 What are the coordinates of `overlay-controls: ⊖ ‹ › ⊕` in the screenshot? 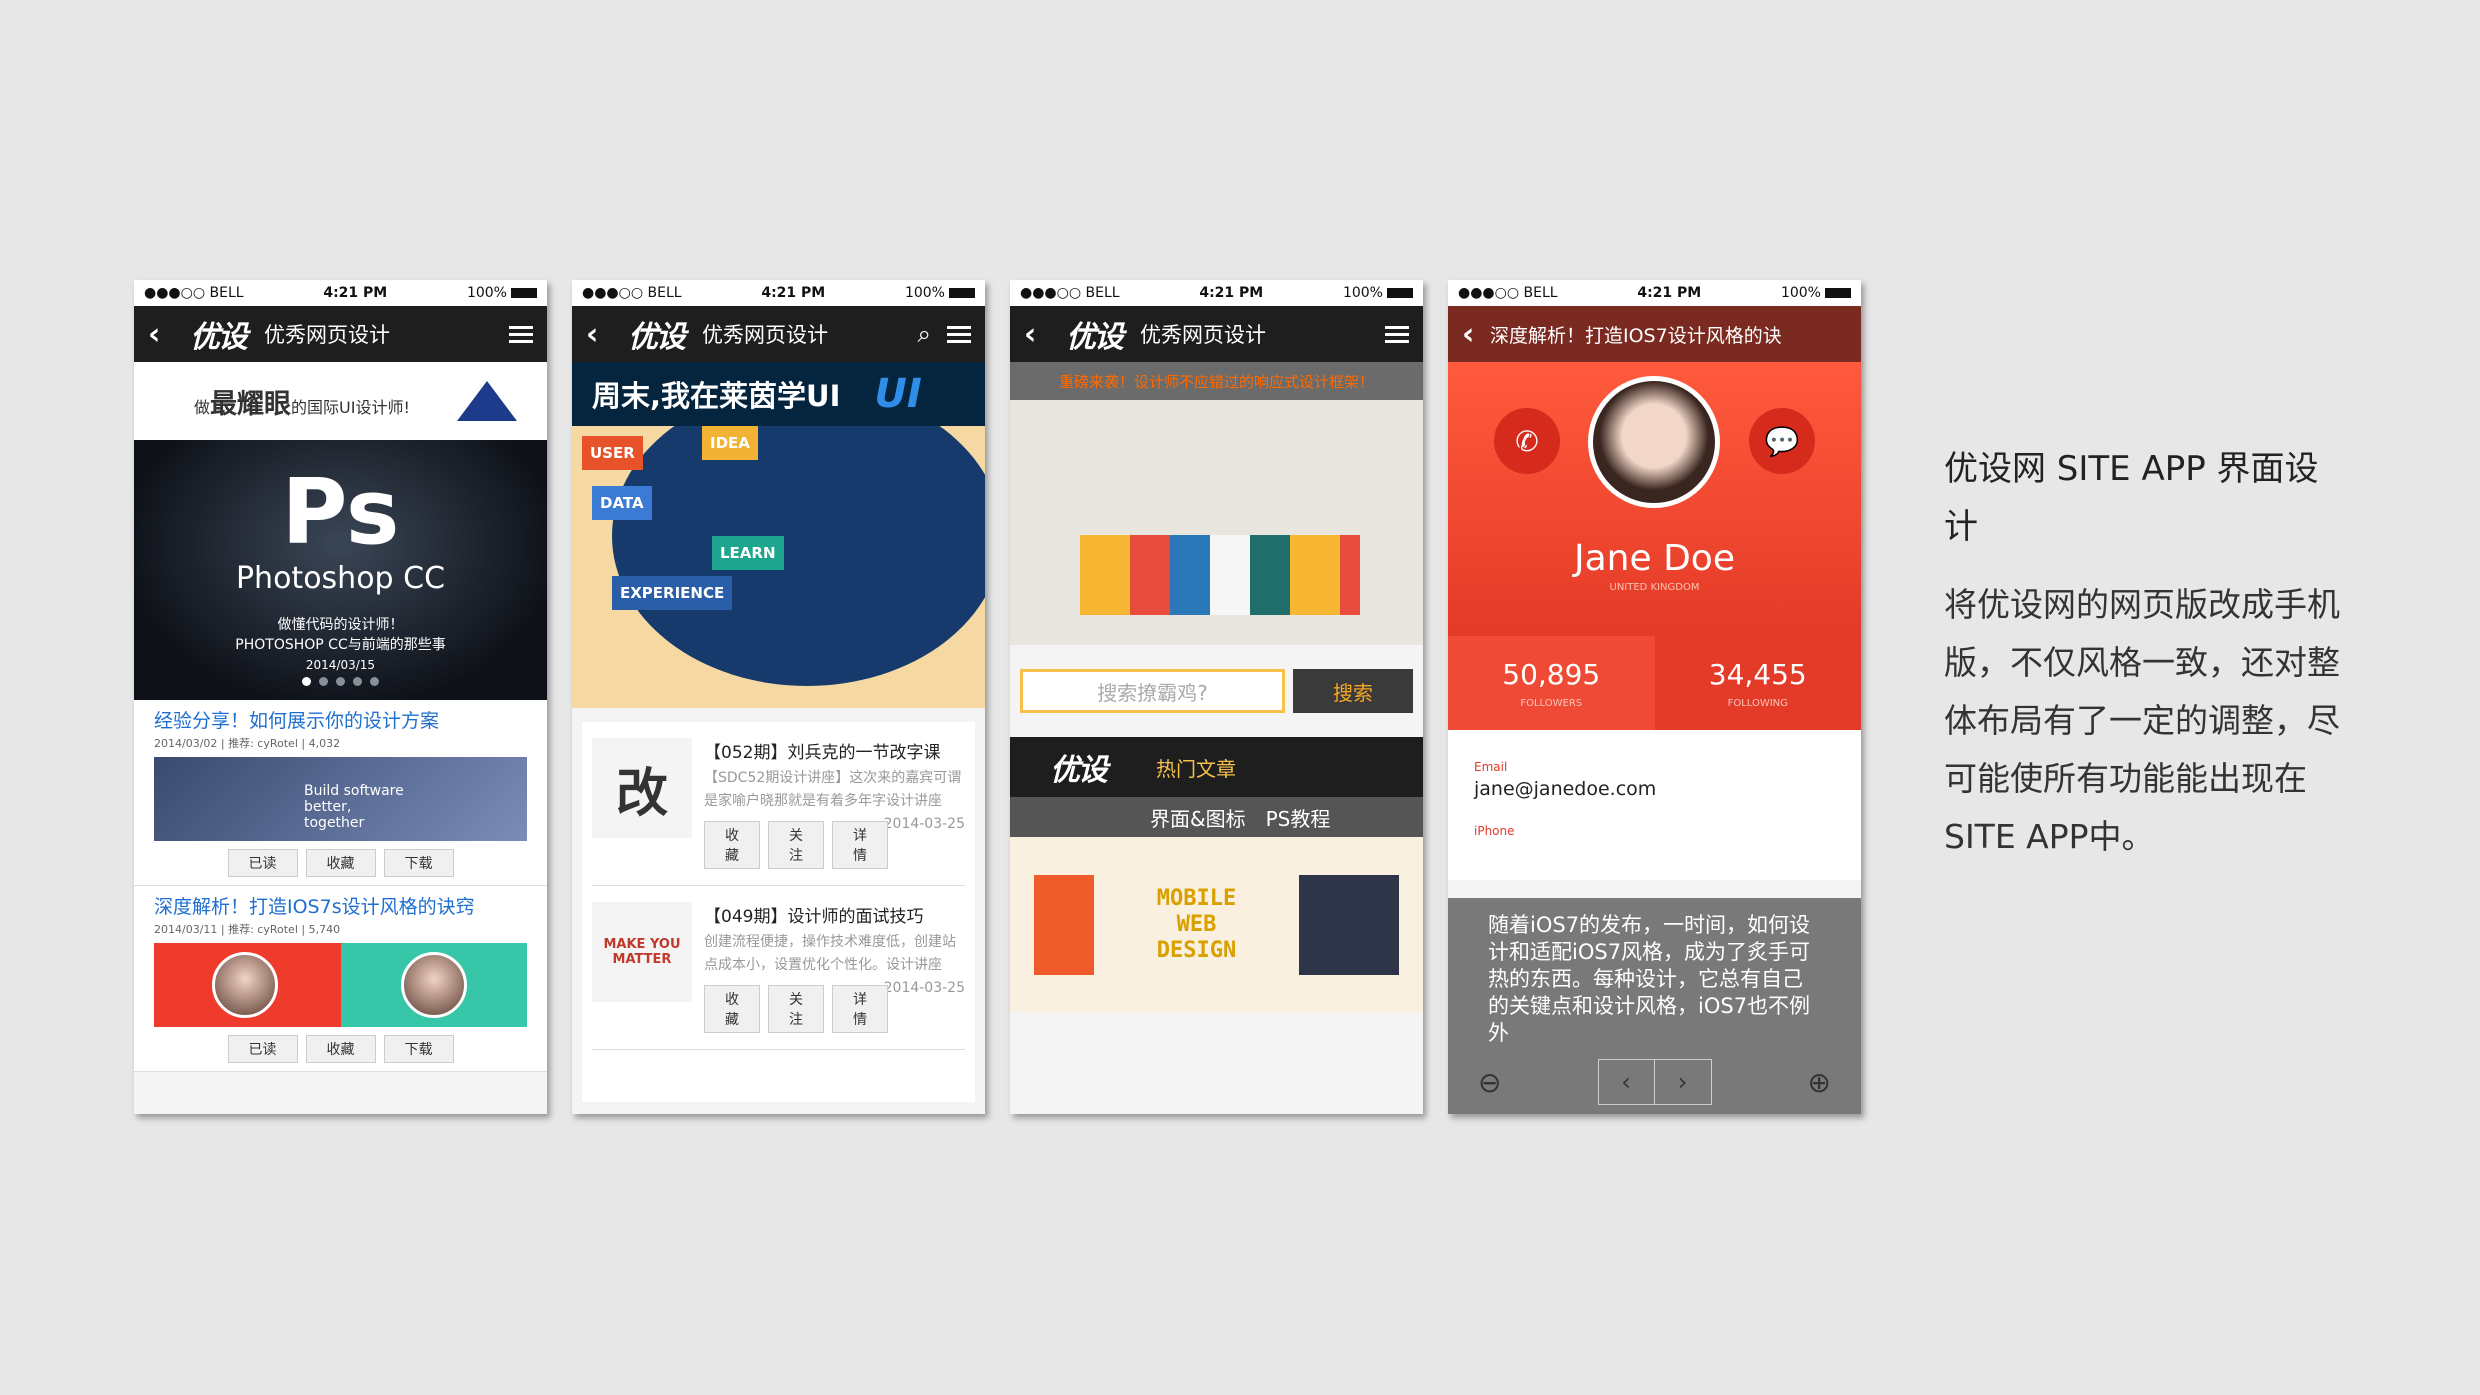 It's located at (1654, 1082).